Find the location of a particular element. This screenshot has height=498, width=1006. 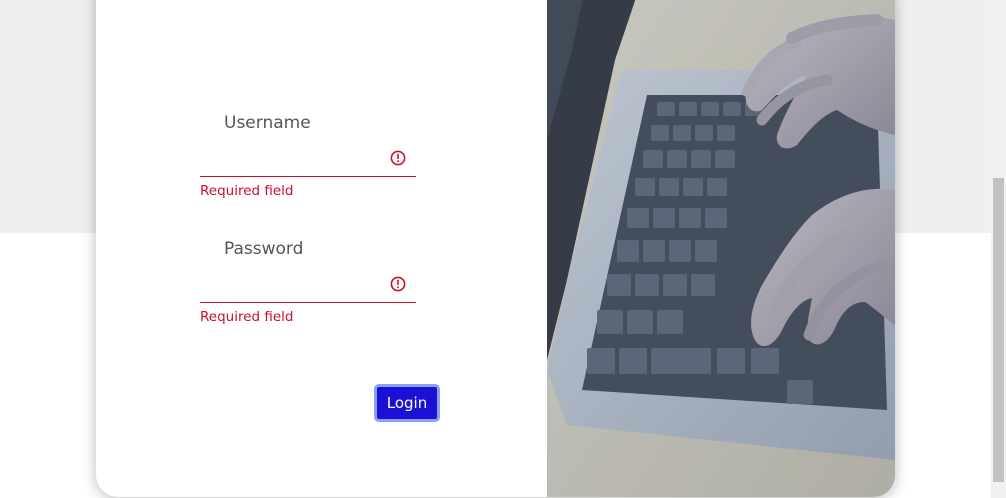

login-button: Login is located at coordinates (407, 403).